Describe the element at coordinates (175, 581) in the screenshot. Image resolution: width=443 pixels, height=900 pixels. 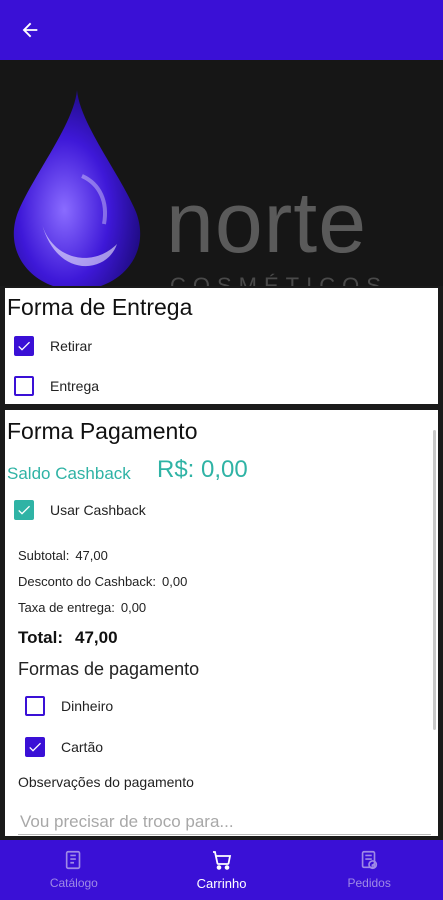
I see `discount-value: 0,00` at that location.